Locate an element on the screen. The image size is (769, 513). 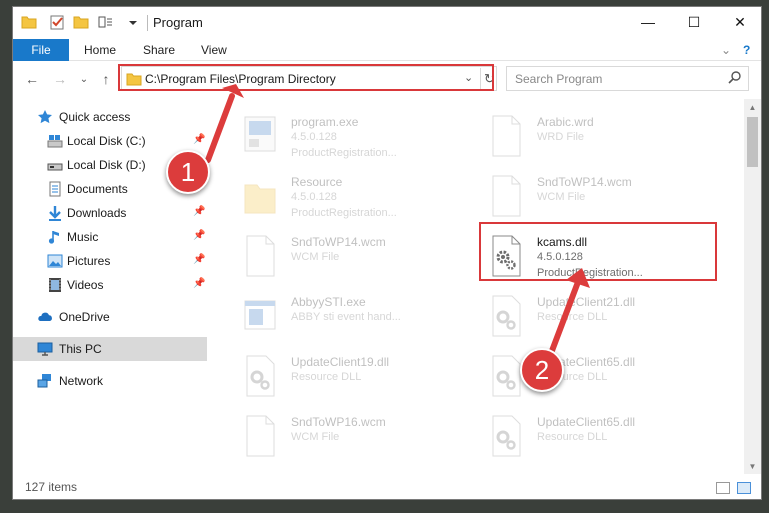
minimize-button: — is located at coordinates (648, 22).